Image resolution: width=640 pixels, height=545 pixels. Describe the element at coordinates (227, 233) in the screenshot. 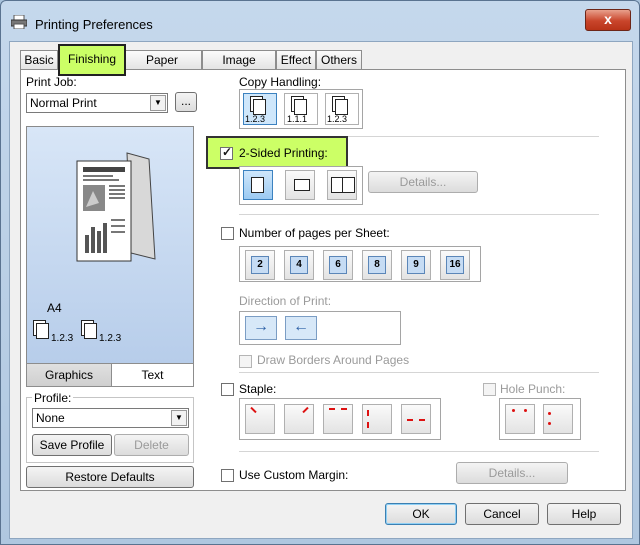

I see `pages-per-sheet-checkbox` at that location.